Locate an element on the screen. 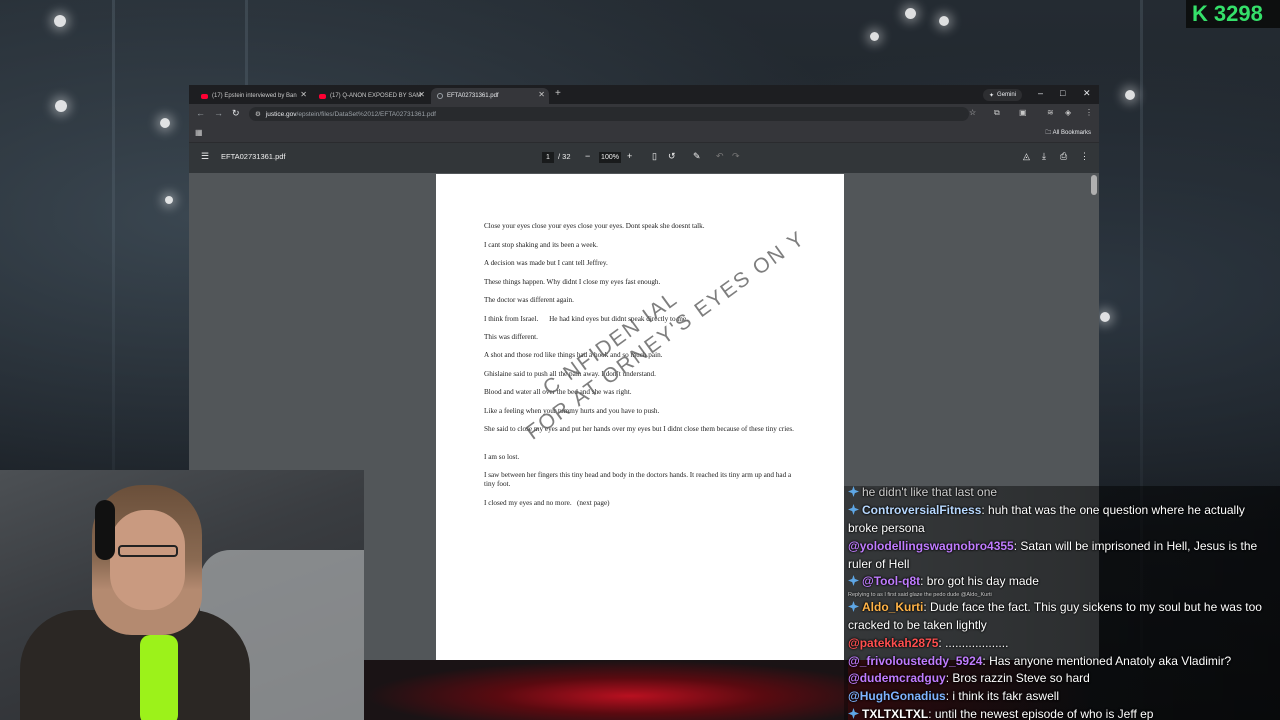  webcam-overlay is located at coordinates (182, 595).